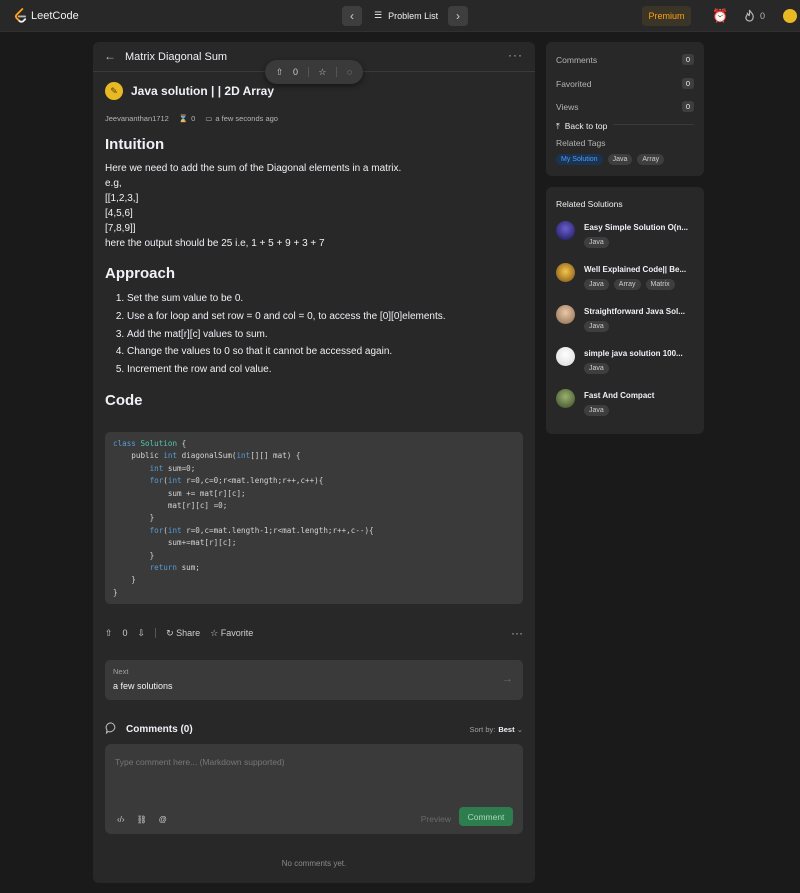 Image resolution: width=800 pixels, height=893 pixels. What do you see at coordinates (314, 633) in the screenshot?
I see `solution-actions: ⇧ 0 ⇩ ↻ Share ☆ Favorite ···` at bounding box center [314, 633].